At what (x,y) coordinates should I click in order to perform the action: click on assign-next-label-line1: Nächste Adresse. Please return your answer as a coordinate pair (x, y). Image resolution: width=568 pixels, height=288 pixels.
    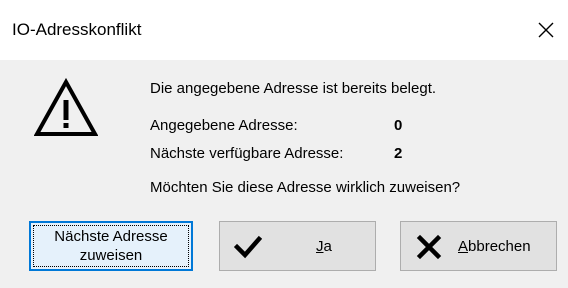
    Looking at the image, I should click on (111, 236).